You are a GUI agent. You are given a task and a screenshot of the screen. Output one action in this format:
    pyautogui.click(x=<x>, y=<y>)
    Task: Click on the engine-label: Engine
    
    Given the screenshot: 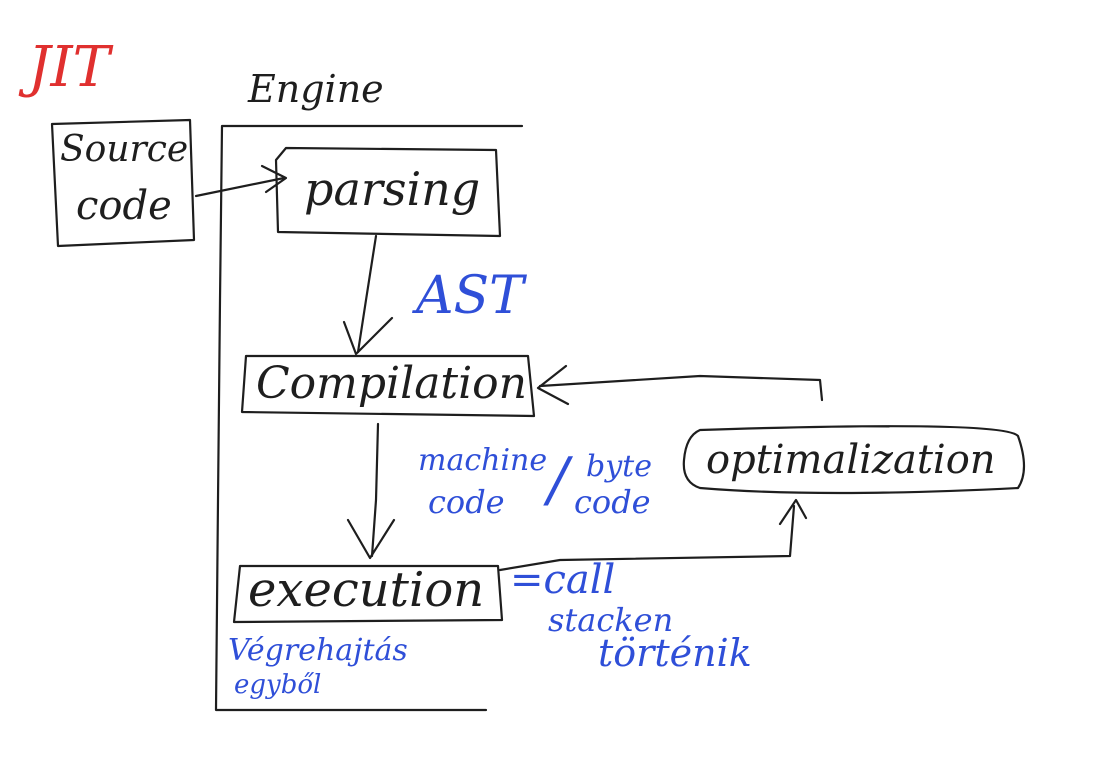 What is the action you would take?
    pyautogui.click(x=316, y=89)
    